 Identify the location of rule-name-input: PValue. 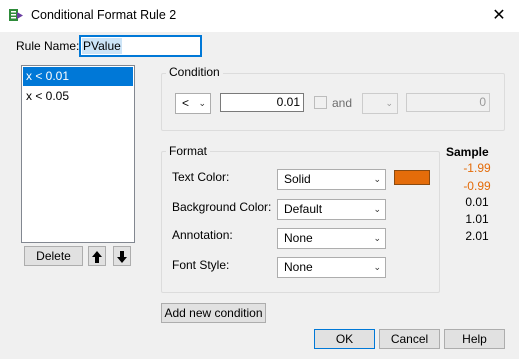
(140, 46).